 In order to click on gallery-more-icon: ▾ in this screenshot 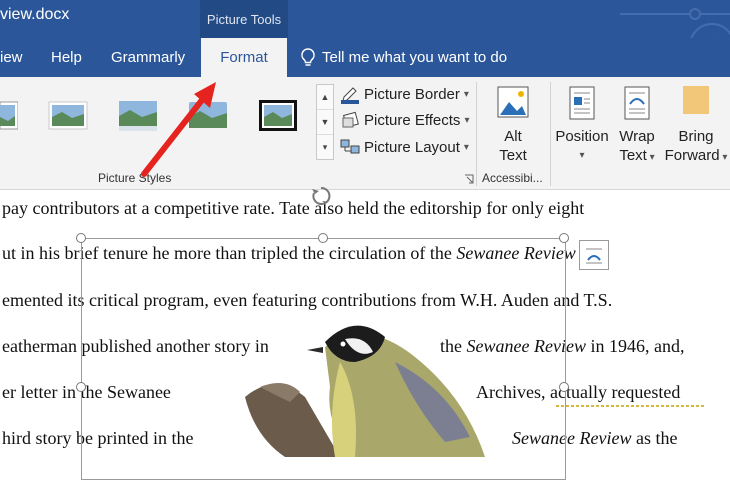, I will do `click(325, 147)`.